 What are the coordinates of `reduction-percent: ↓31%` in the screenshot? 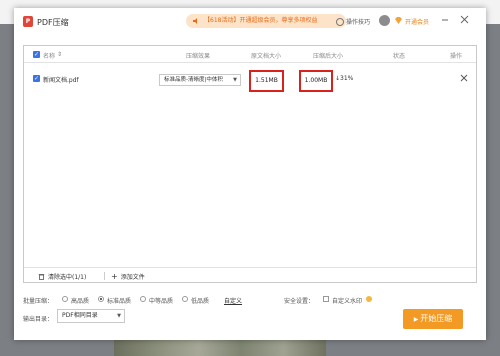 It's located at (344, 78).